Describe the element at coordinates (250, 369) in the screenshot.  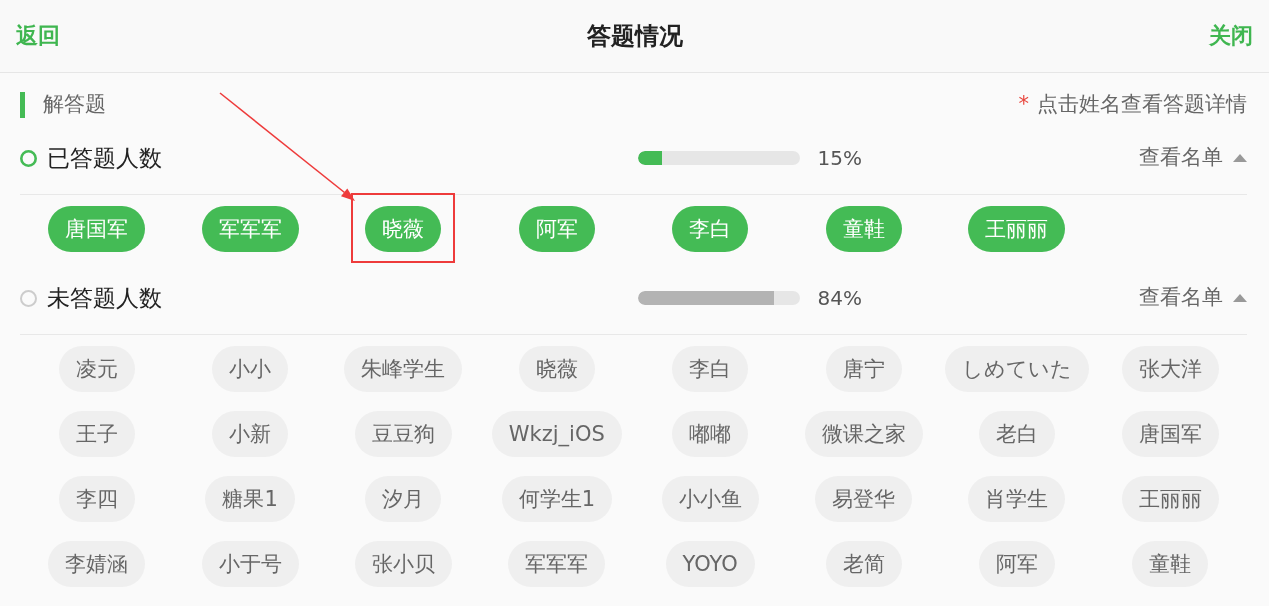
I see `name-chip: 小小` at that location.